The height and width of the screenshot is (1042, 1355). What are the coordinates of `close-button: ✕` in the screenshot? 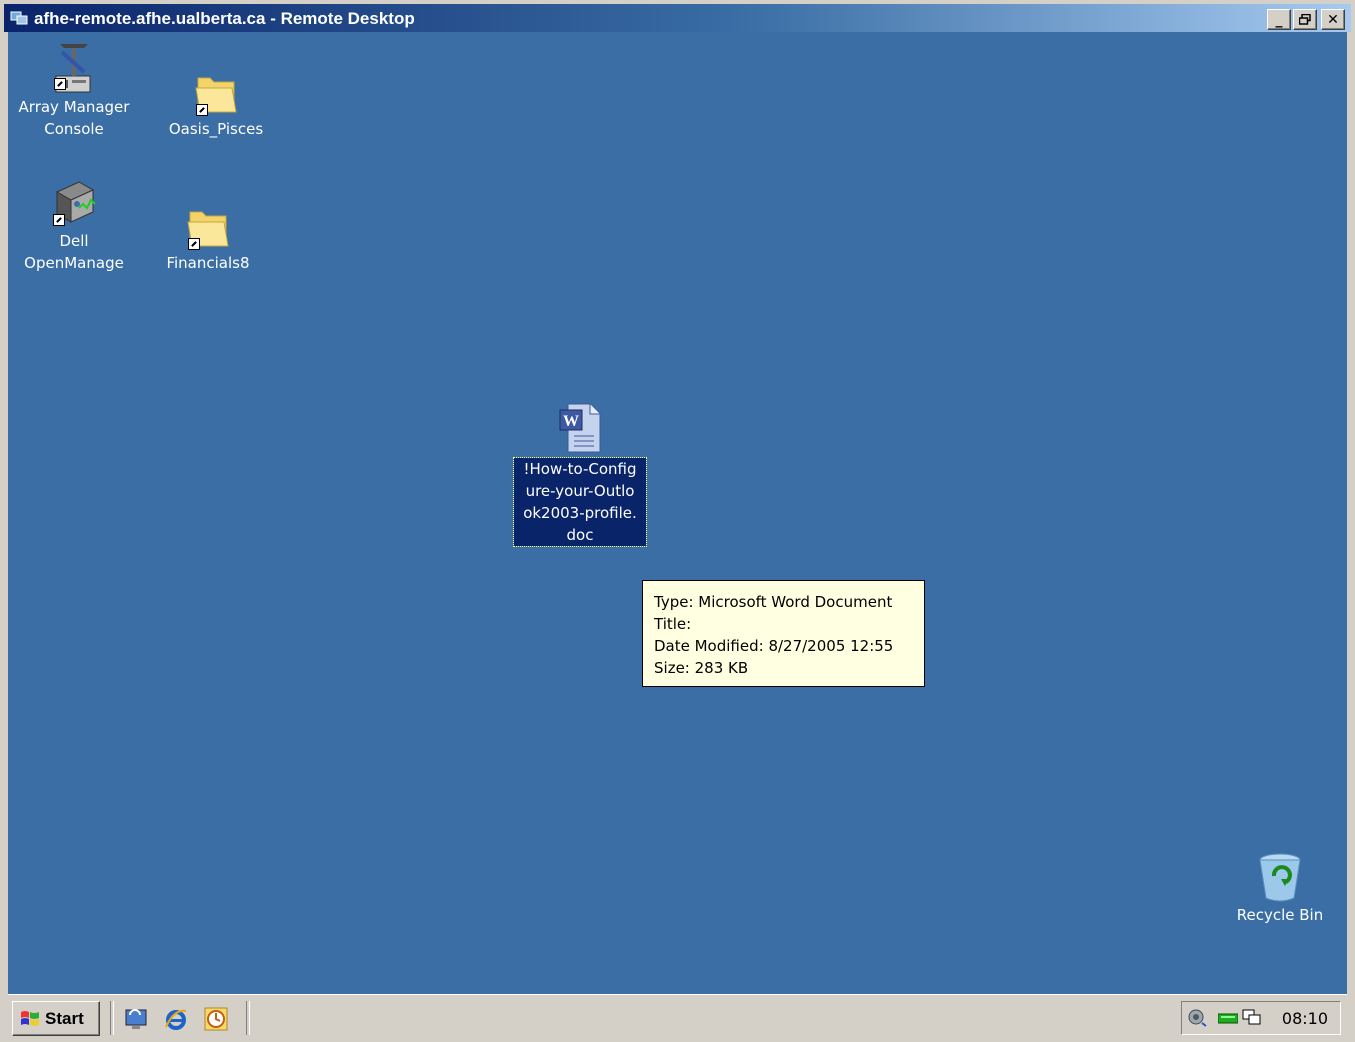 It's located at (1333, 19).